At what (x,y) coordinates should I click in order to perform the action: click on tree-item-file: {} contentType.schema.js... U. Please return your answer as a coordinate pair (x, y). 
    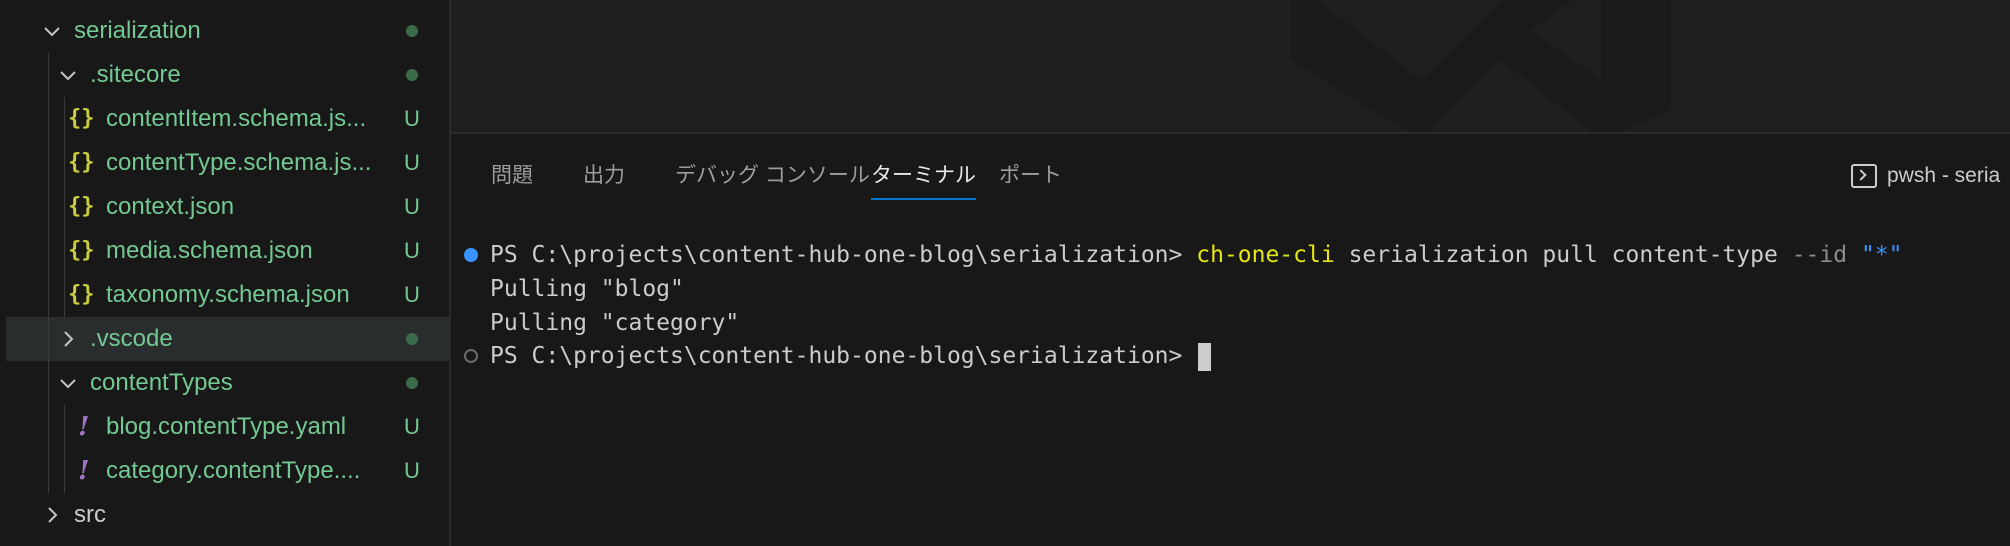
    Looking at the image, I should click on (227, 163).